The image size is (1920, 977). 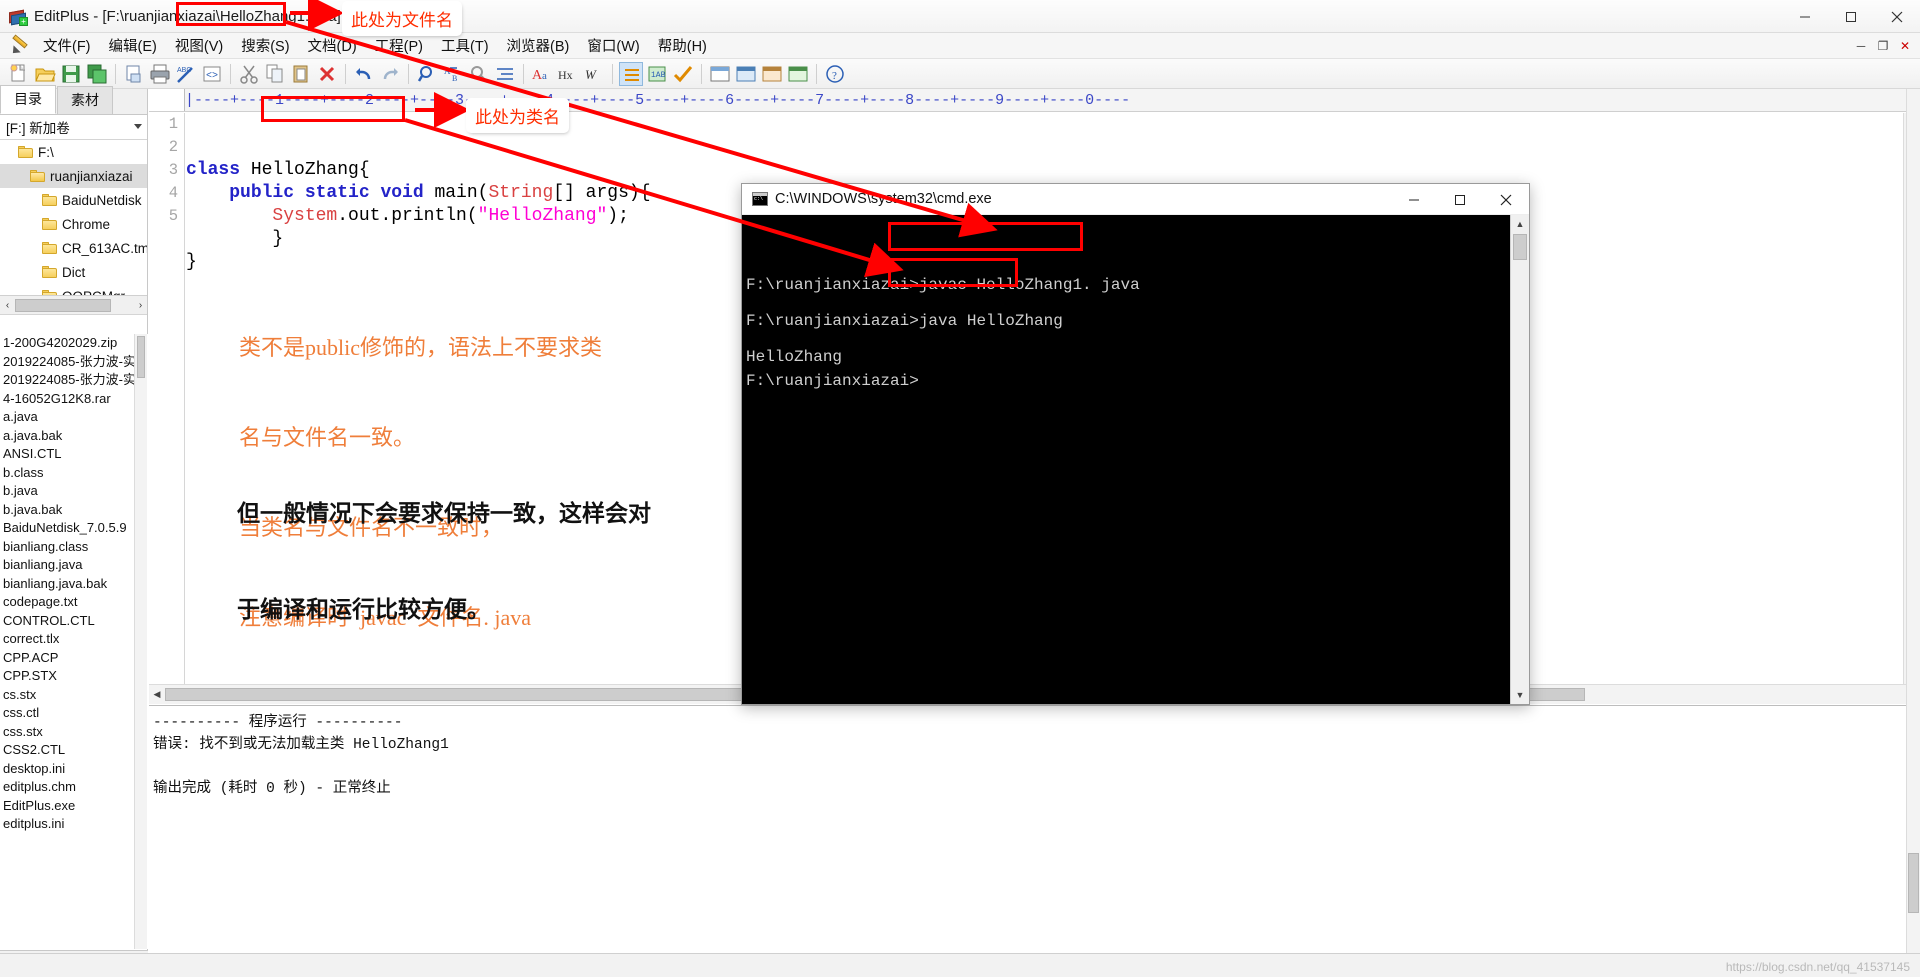 I want to click on open-folder-icon, so click(x=45, y=74).